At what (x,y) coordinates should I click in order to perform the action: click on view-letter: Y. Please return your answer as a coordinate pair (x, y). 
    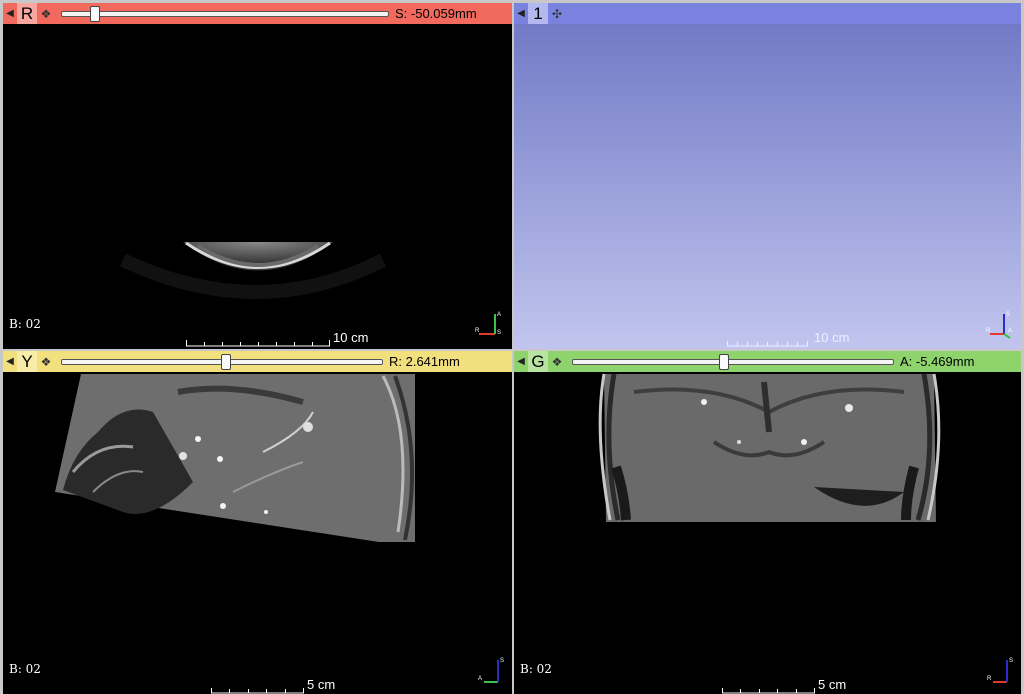
    Looking at the image, I should click on (27, 361).